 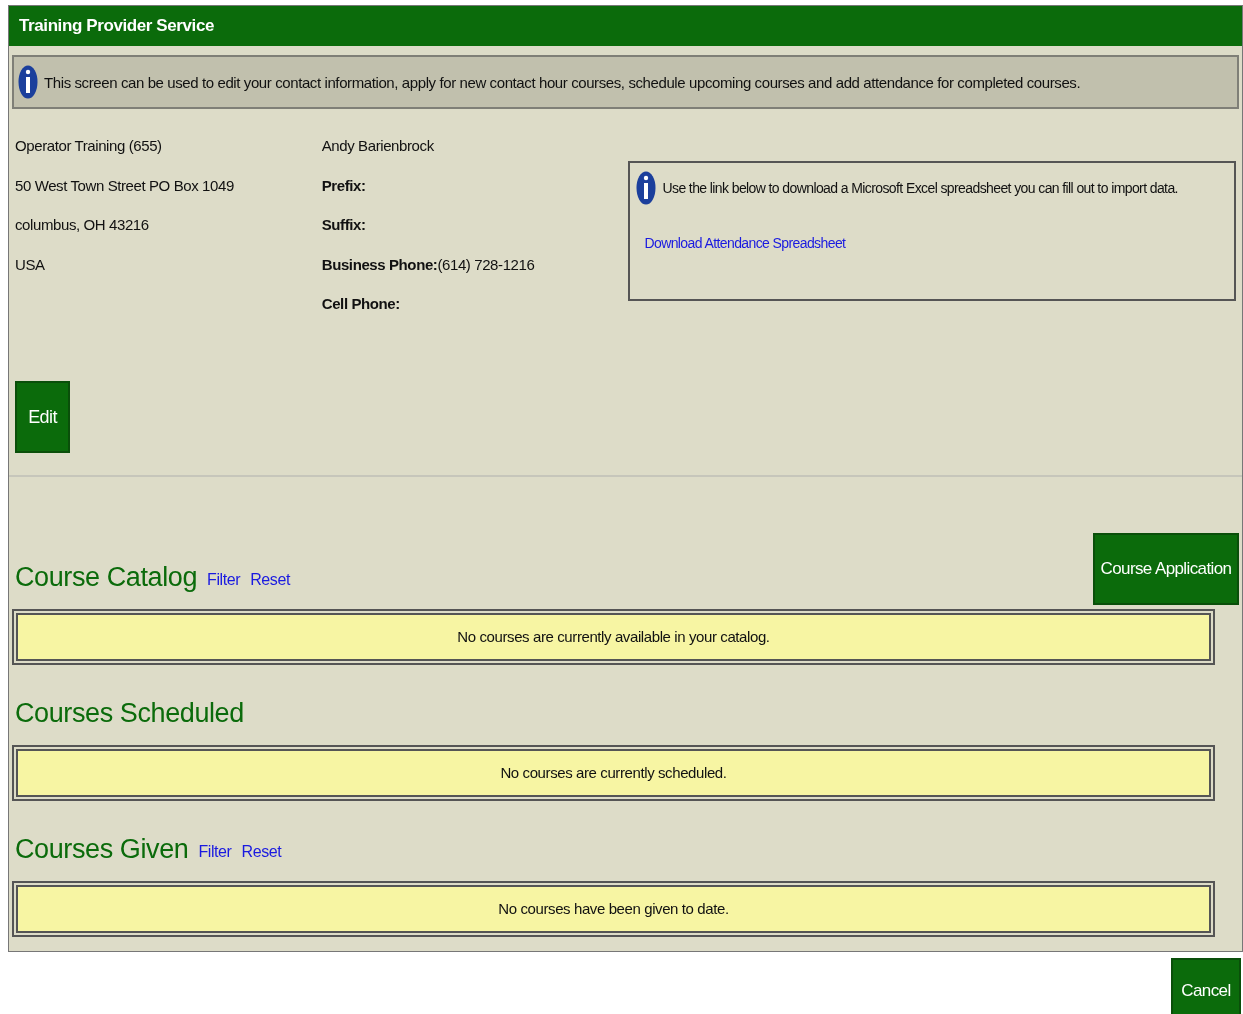 What do you see at coordinates (89, 146) in the screenshot?
I see `address-line: Operator Training (655)` at bounding box center [89, 146].